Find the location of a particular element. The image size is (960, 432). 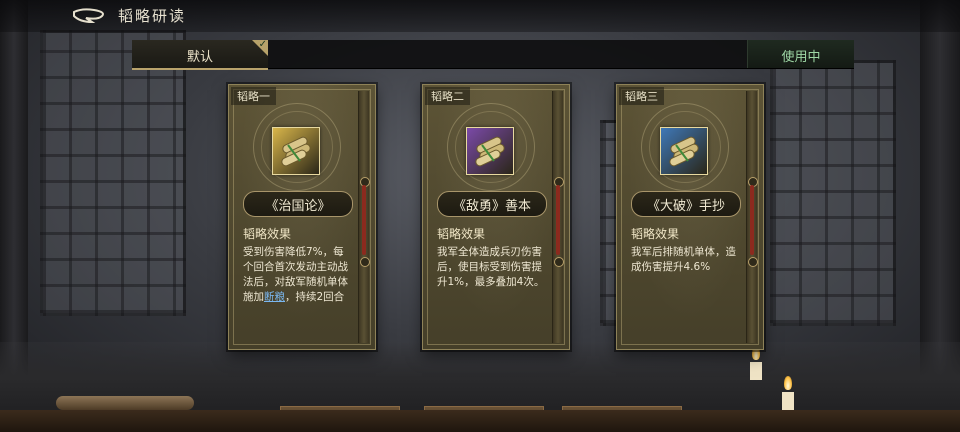

in-use-button: 使用中 is located at coordinates (800, 54).